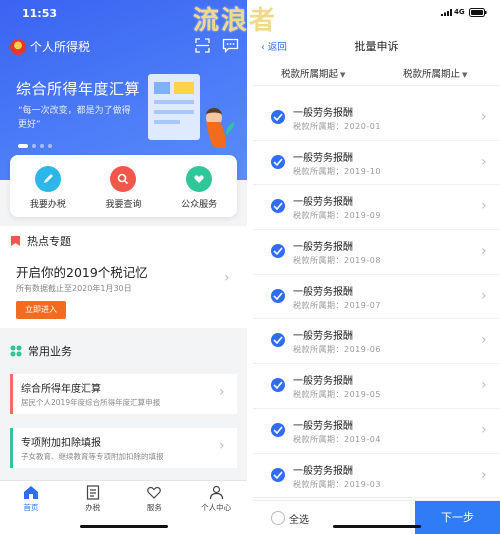  I want to click on common-business-section: 常用业务, so click(123, 351).